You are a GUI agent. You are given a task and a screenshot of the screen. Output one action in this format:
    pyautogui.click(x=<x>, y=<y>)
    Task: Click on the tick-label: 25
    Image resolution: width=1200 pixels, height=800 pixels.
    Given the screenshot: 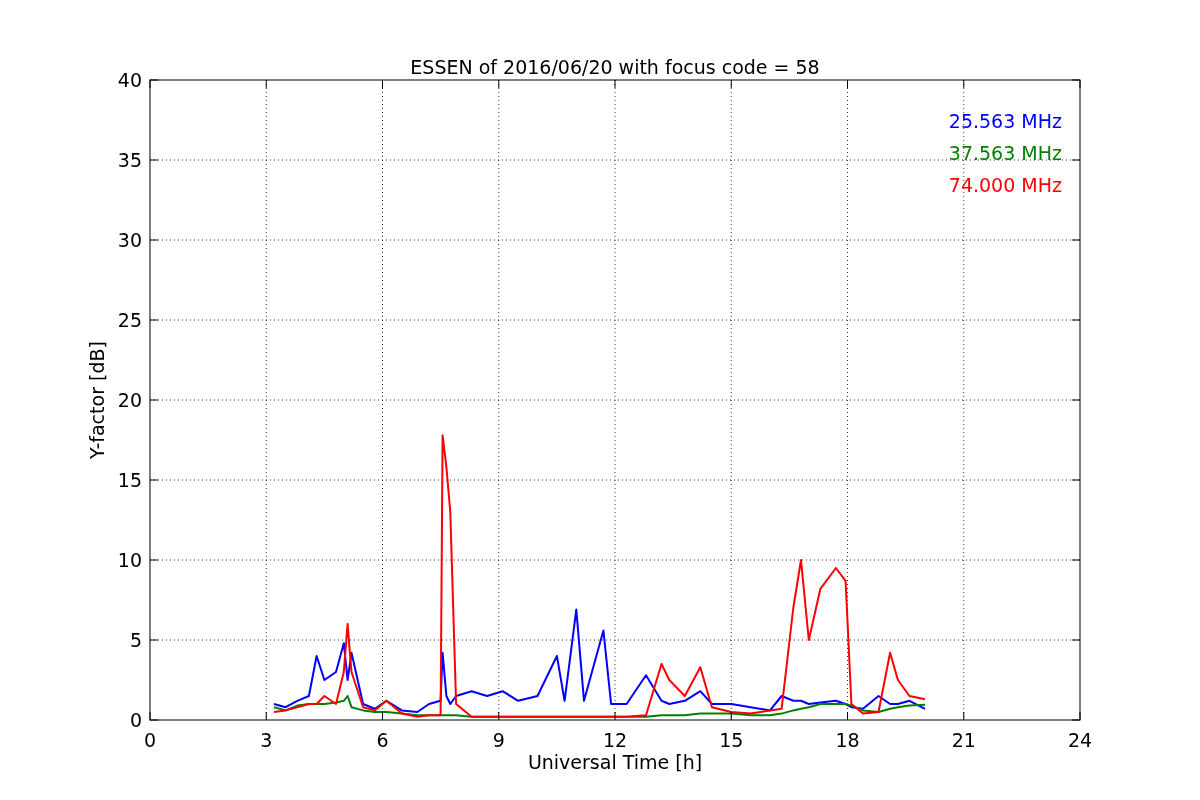 What is the action you would take?
    pyautogui.click(x=129, y=320)
    